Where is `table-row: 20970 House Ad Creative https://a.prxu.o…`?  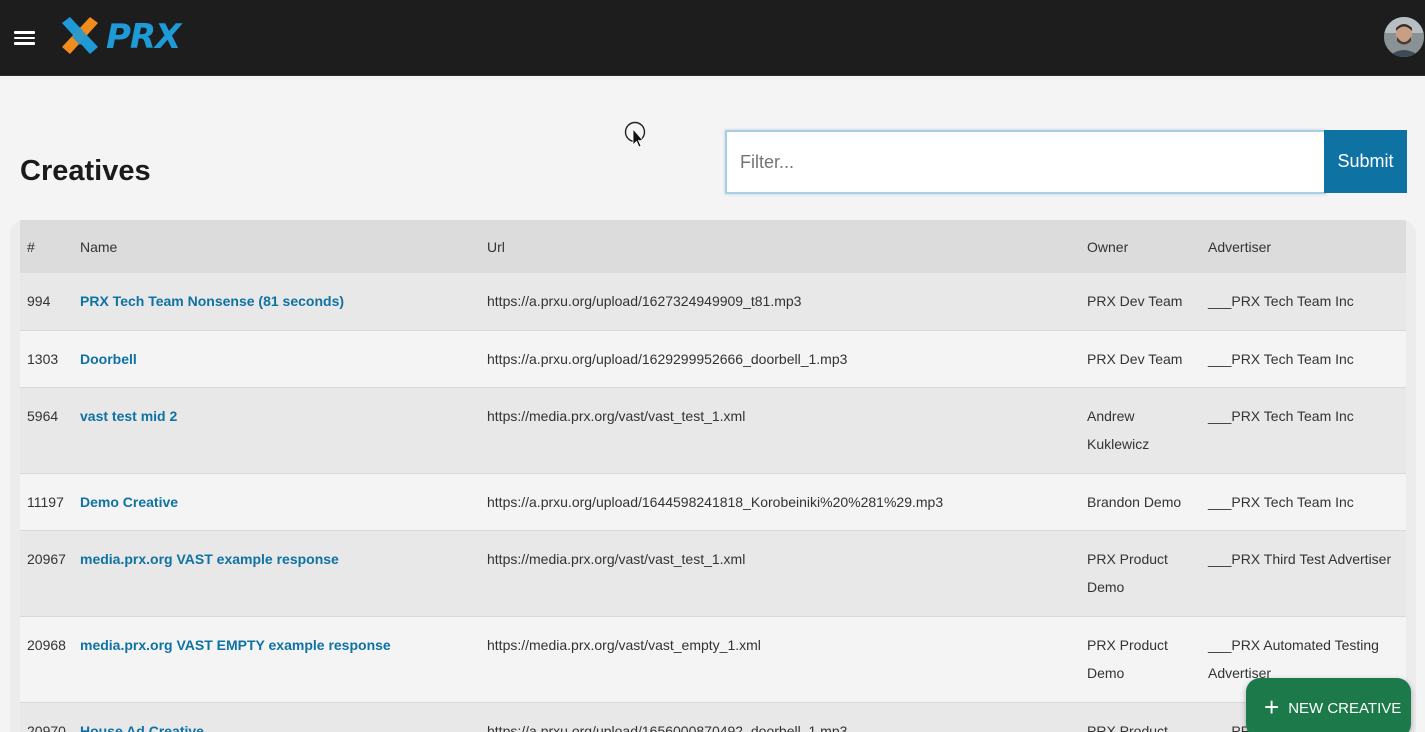
table-row: 20970 House Ad Creative https://a.prxu.o… is located at coordinates (713, 717).